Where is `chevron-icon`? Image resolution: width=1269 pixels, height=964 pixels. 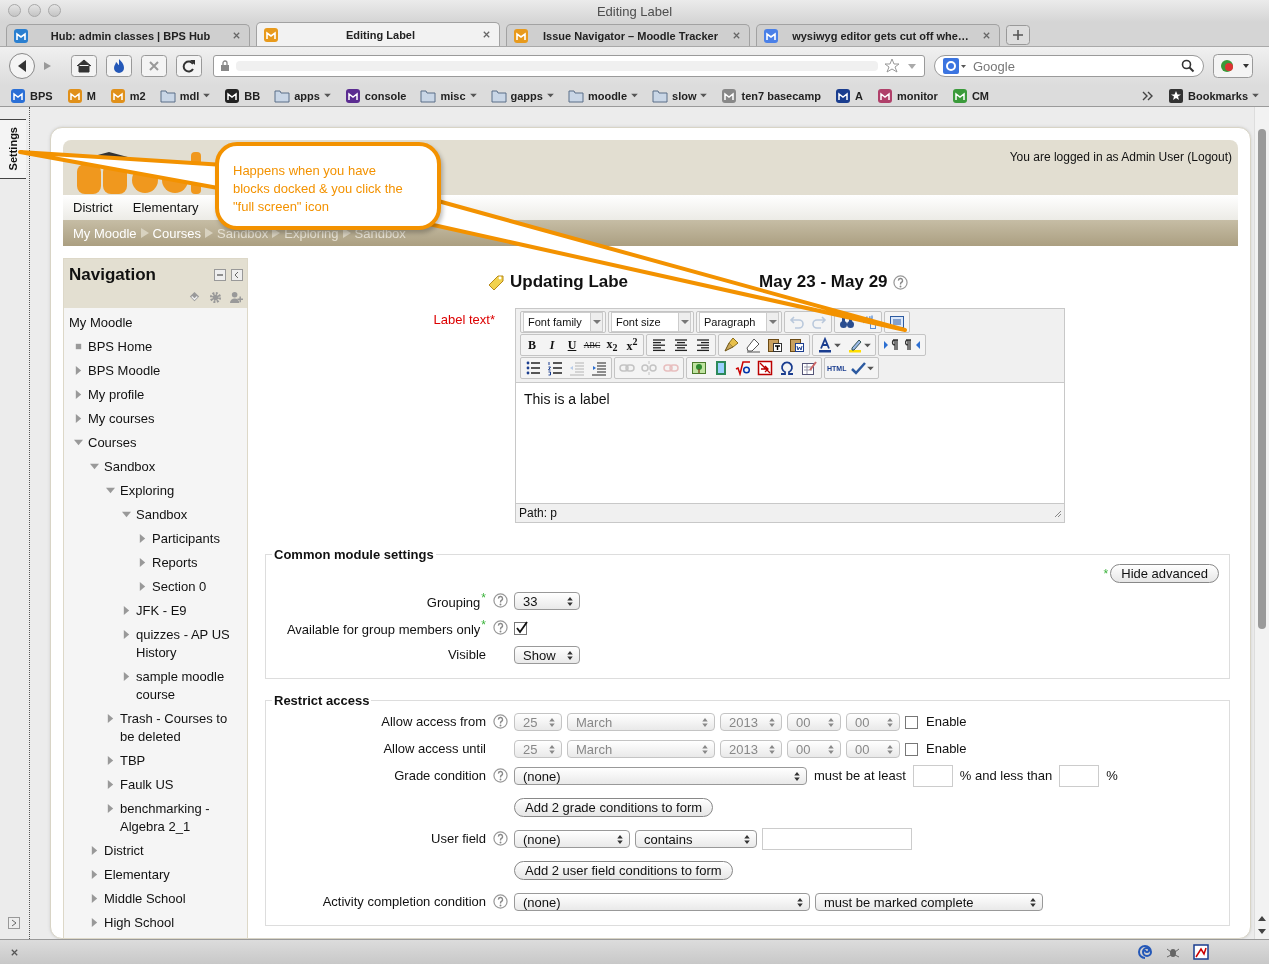 chevron-icon is located at coordinates (1148, 95).